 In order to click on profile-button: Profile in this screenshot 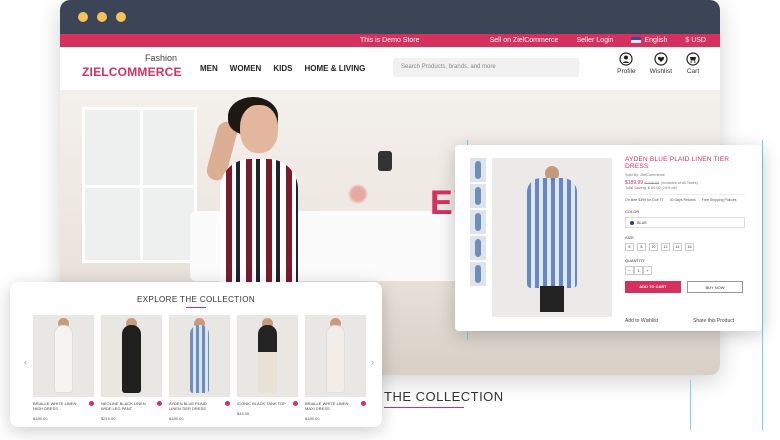, I will do `click(626, 63)`.